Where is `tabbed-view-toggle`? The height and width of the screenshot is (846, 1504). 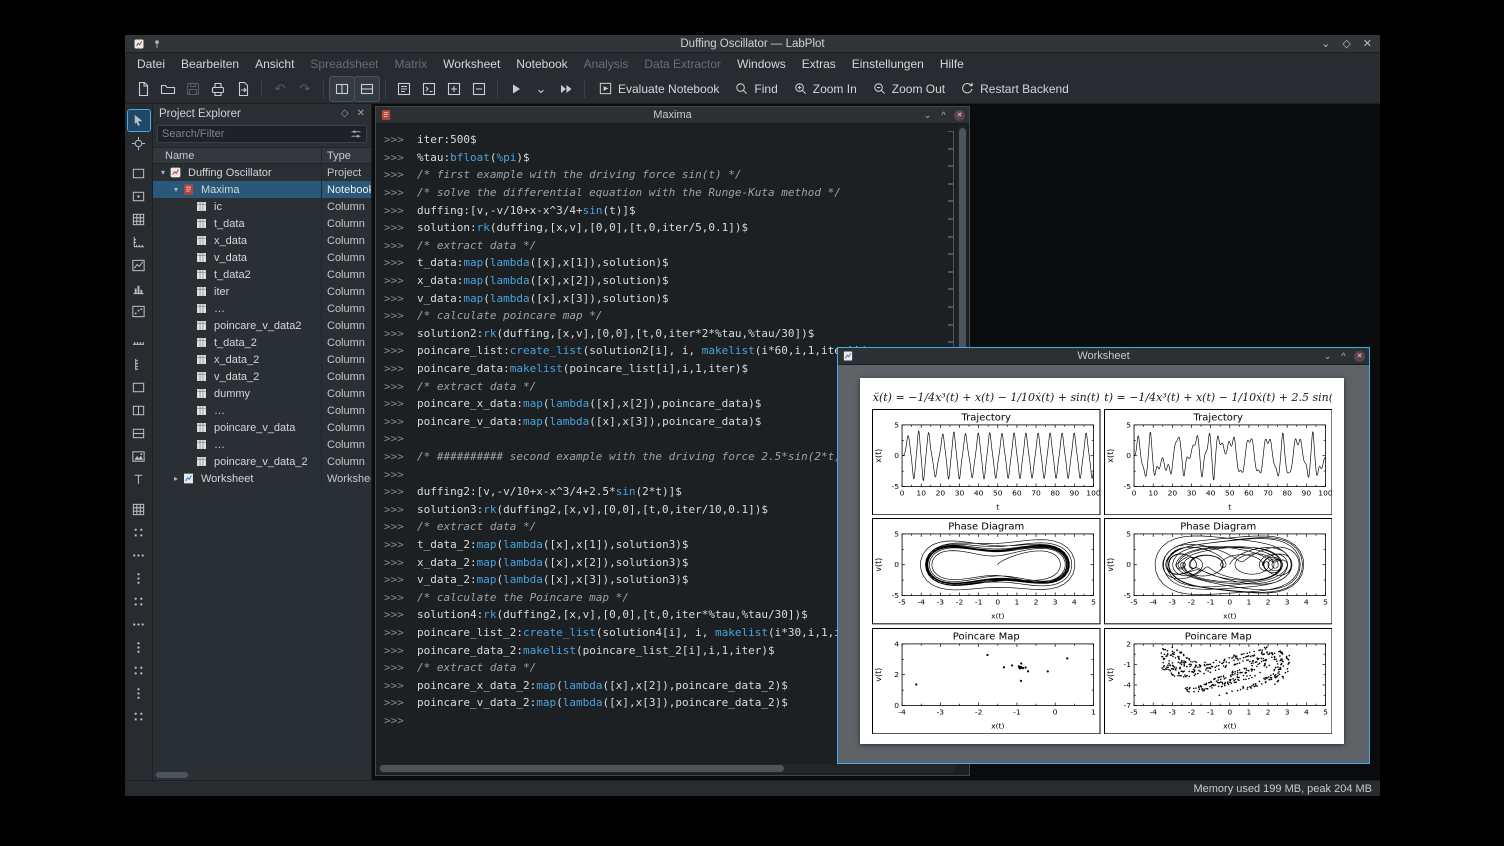
tabbed-view-toggle is located at coordinates (367, 88).